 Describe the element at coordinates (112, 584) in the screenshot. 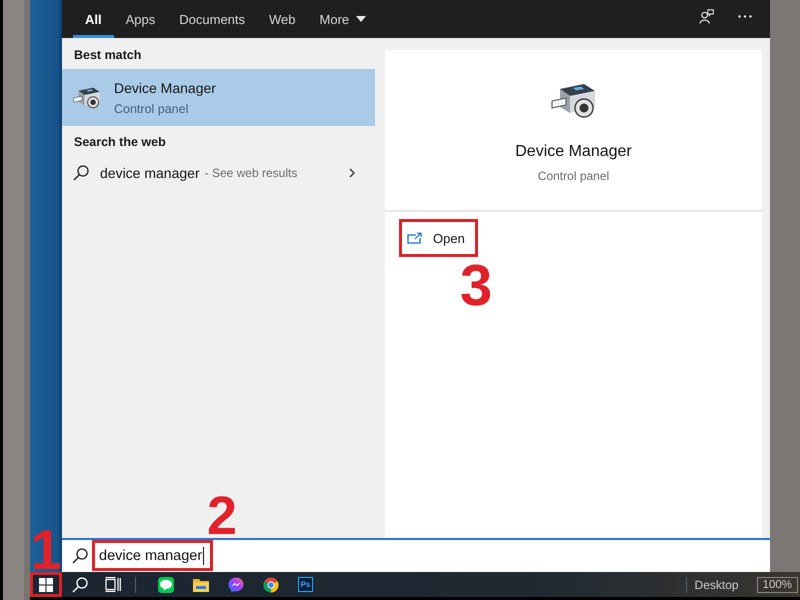

I see `window-panes-icon` at that location.